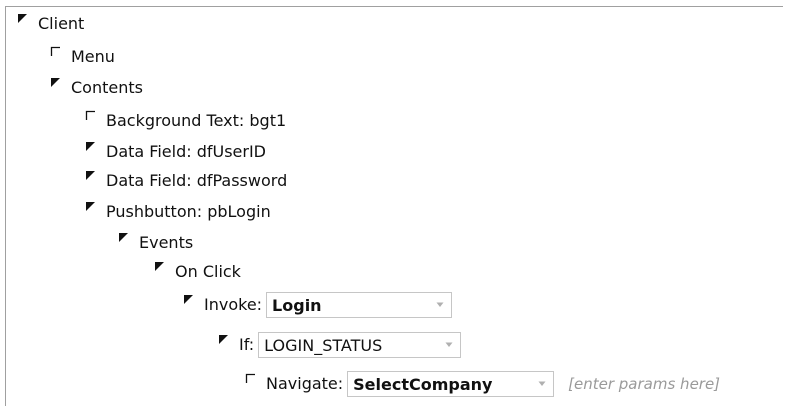 This screenshot has width=786, height=406. I want to click on tree-node-label: If:, so click(247, 344).